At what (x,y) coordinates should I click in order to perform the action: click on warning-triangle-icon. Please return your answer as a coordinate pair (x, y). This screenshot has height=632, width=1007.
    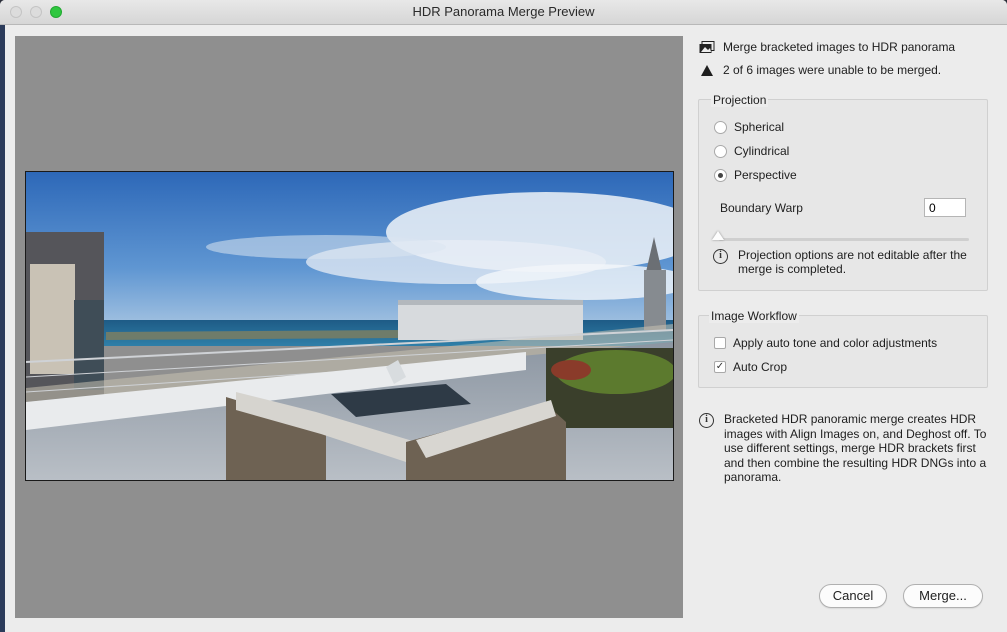
    Looking at the image, I should click on (707, 70).